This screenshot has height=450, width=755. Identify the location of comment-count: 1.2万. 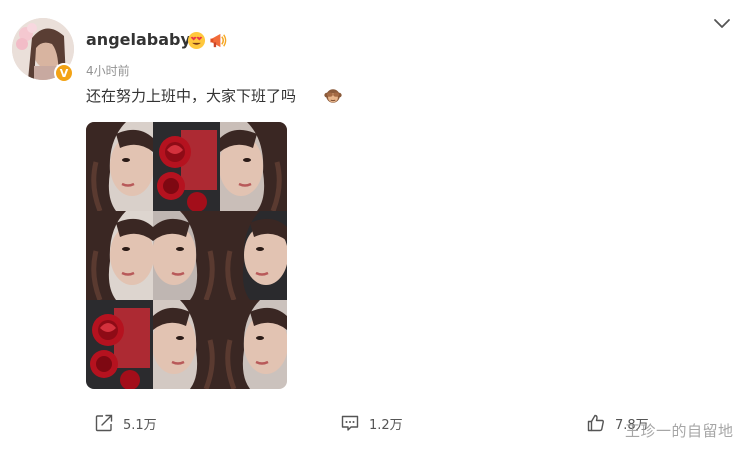
(386, 425).